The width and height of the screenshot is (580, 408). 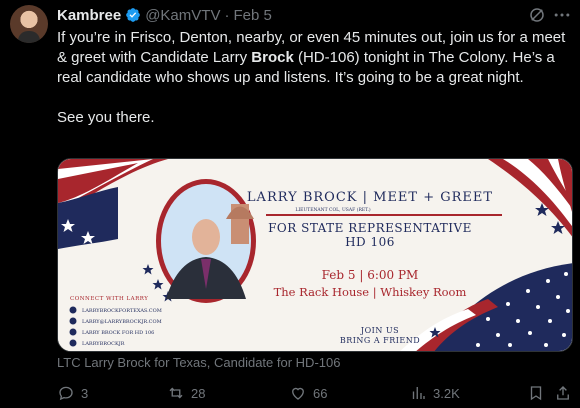 I want to click on repost-count: 28, so click(x=198, y=393).